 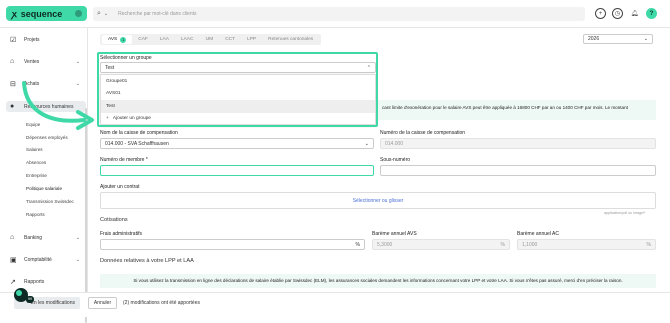 What do you see at coordinates (161, 303) in the screenshot?
I see `modifications-status: (2) modifications ont été apportées` at bounding box center [161, 303].